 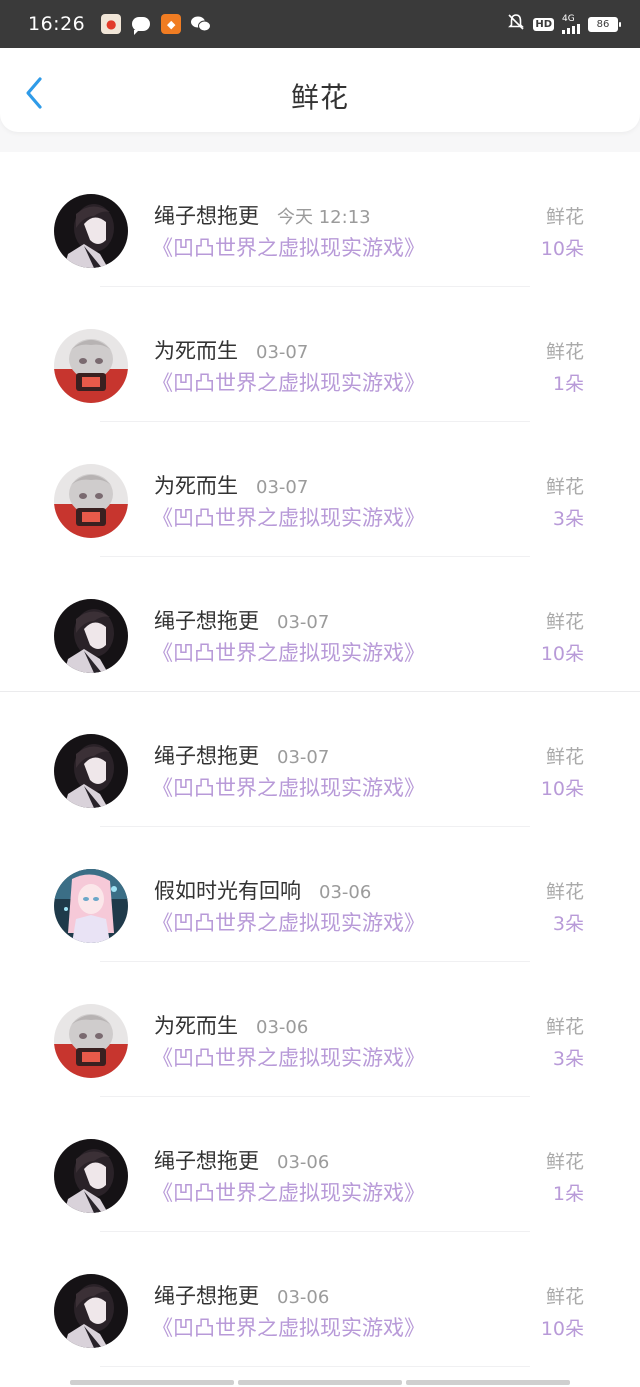 What do you see at coordinates (320, 489) in the screenshot?
I see `gift-row: 为死而生 03-07 《凹凸世界之虚拟现实游戏》 鲜花 3朵` at bounding box center [320, 489].